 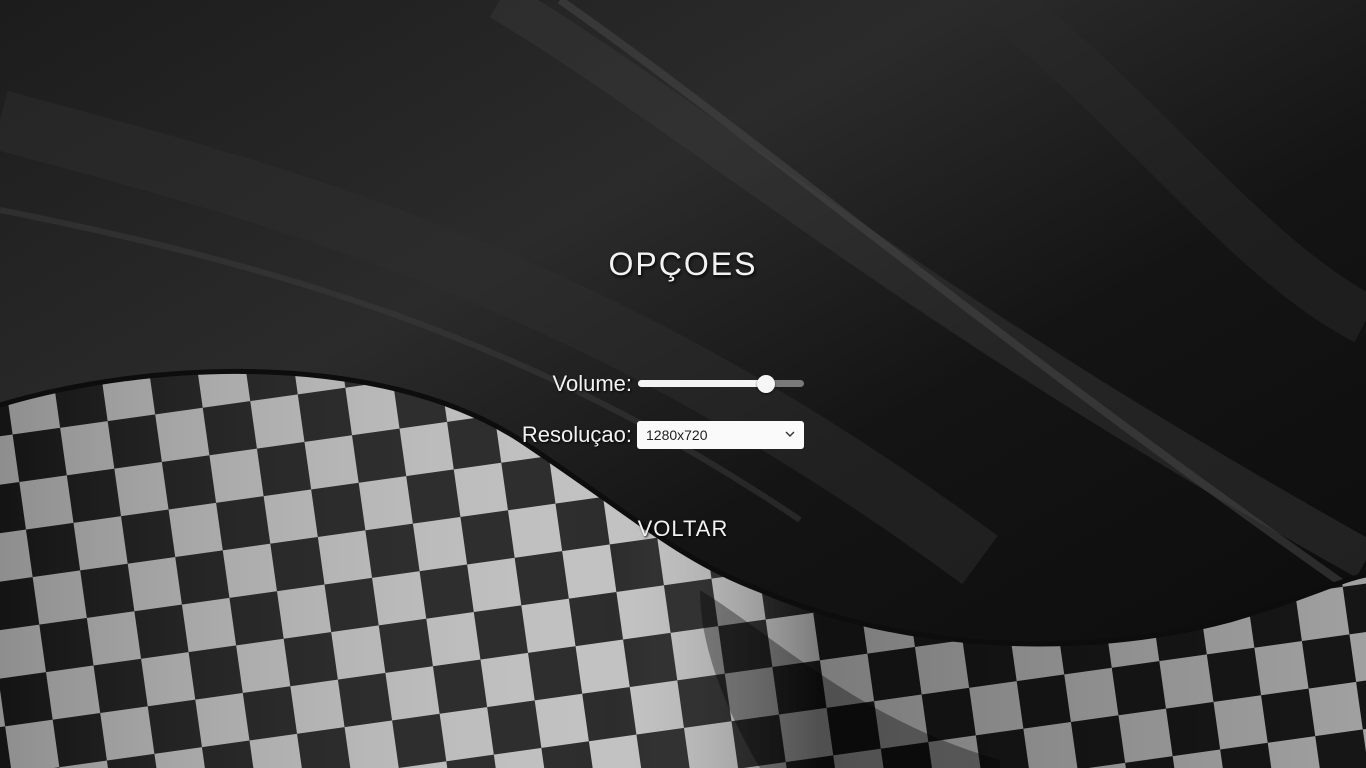 I want to click on volume-slider, so click(x=721, y=384).